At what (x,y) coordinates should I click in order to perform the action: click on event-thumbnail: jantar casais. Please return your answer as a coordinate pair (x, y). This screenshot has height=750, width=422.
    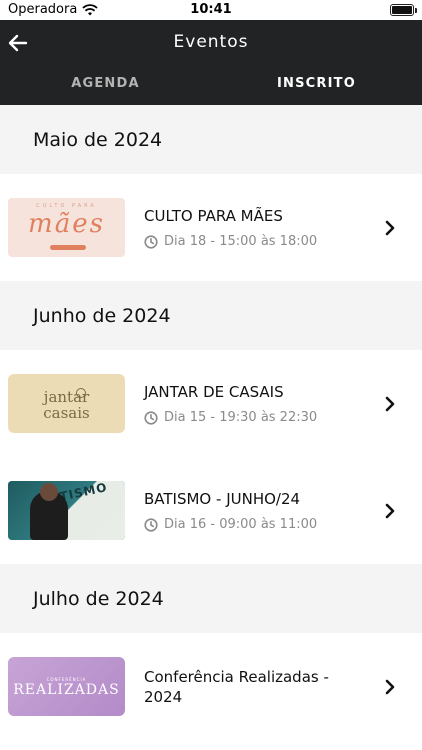
    Looking at the image, I should click on (66, 403).